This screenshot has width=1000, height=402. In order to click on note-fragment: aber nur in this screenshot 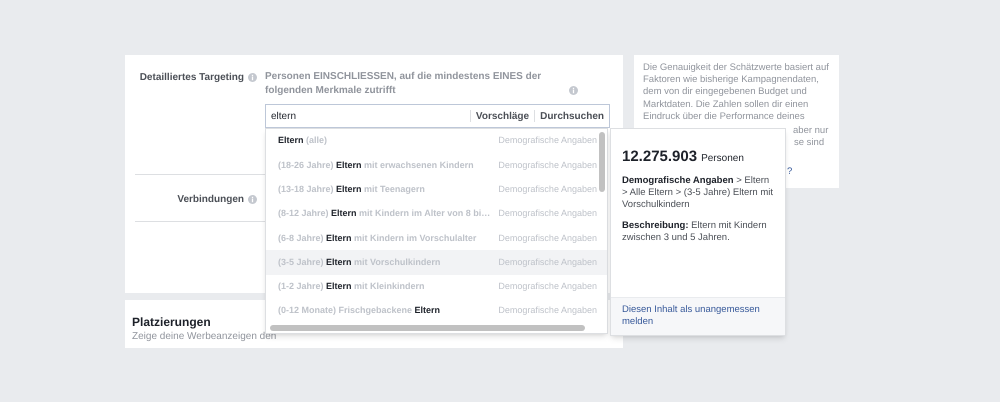, I will do `click(810, 131)`.